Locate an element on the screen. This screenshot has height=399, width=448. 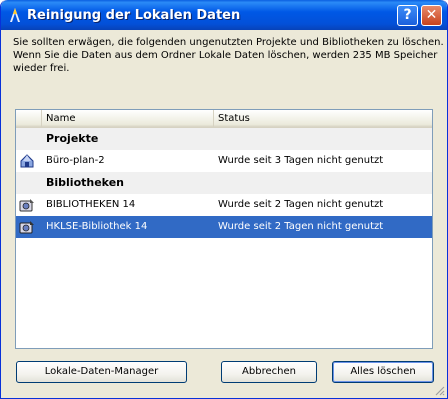
cancel-button: Abbrechen is located at coordinates (269, 372).